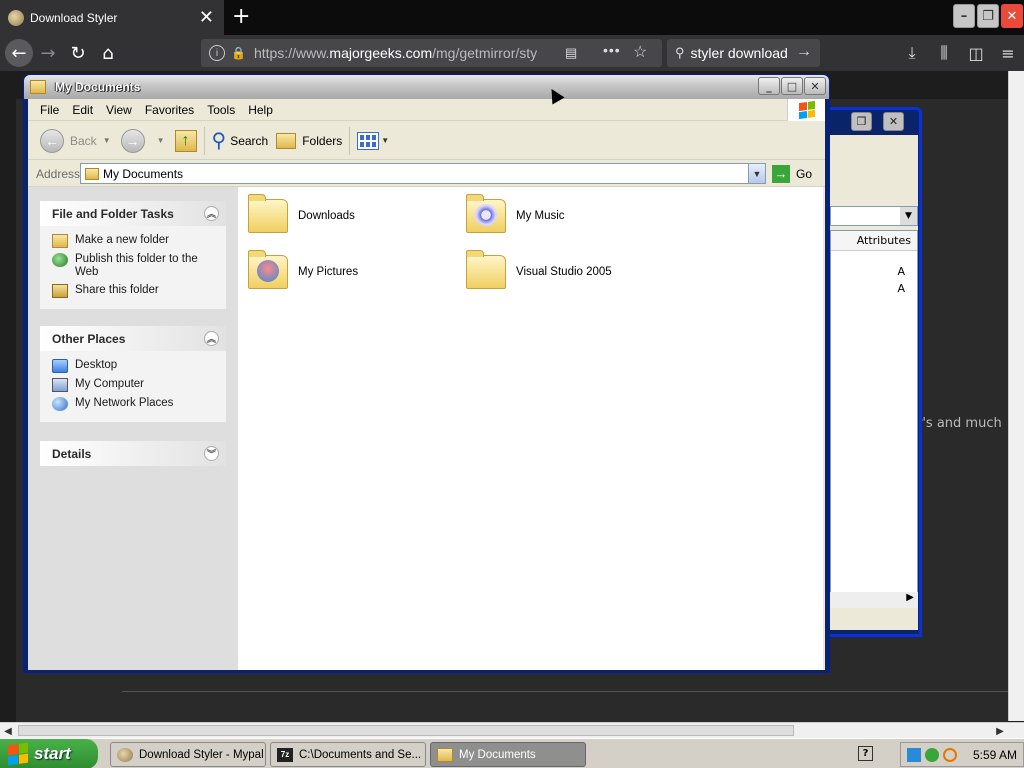  Describe the element at coordinates (792, 86) in the screenshot. I see `maximize-button: □` at that location.